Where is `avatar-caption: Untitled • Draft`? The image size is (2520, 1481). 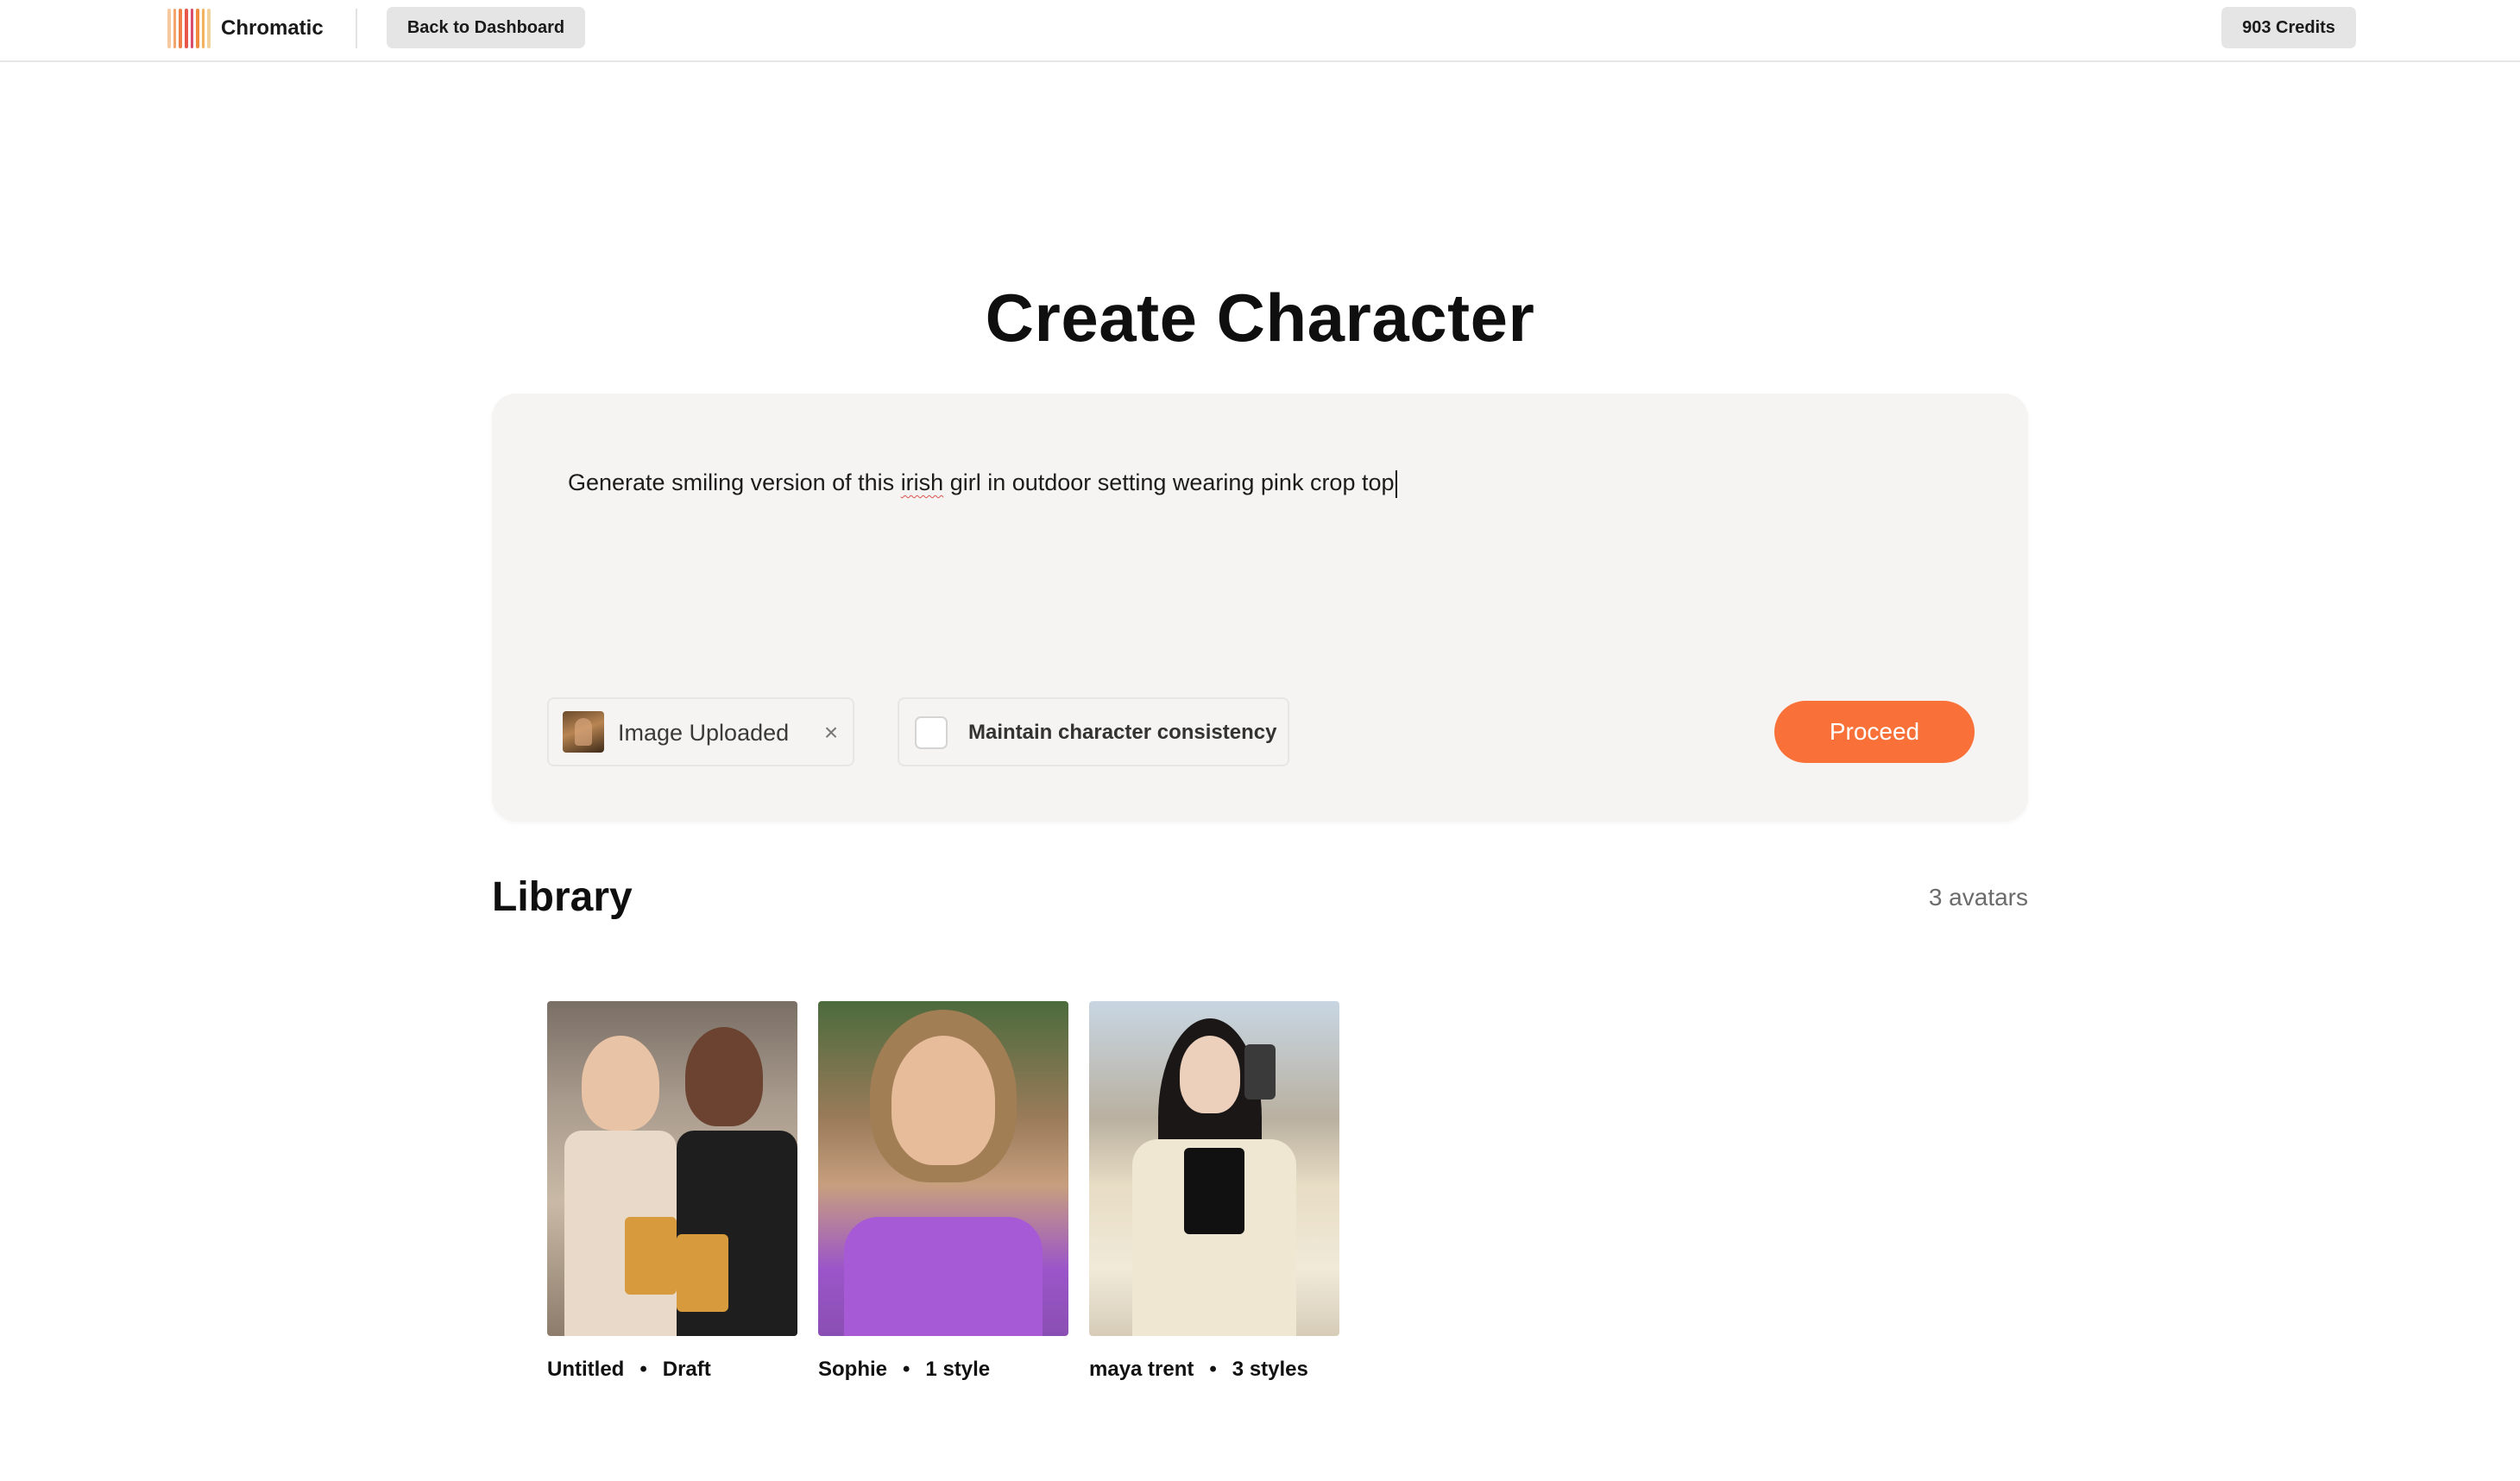 avatar-caption: Untitled • Draft is located at coordinates (672, 1370).